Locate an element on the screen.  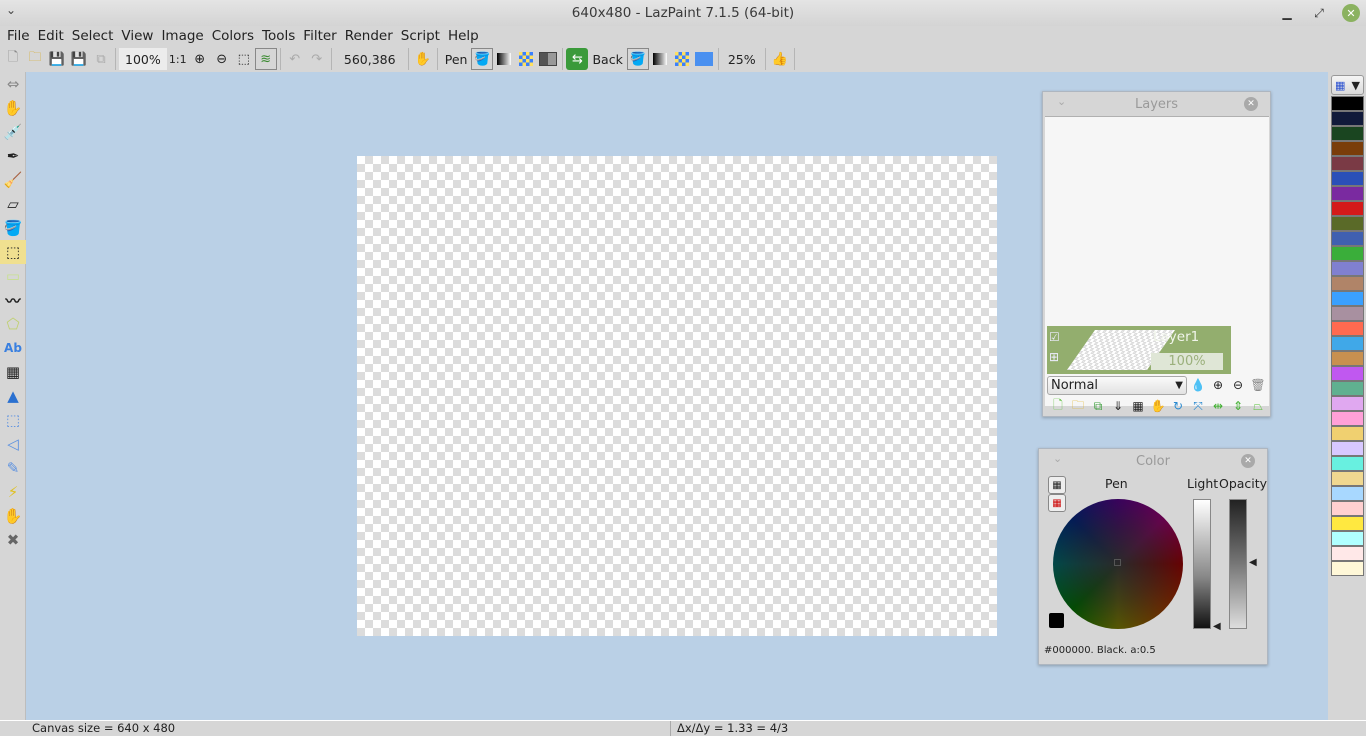
back-color-icon is located at coordinates (704, 59).